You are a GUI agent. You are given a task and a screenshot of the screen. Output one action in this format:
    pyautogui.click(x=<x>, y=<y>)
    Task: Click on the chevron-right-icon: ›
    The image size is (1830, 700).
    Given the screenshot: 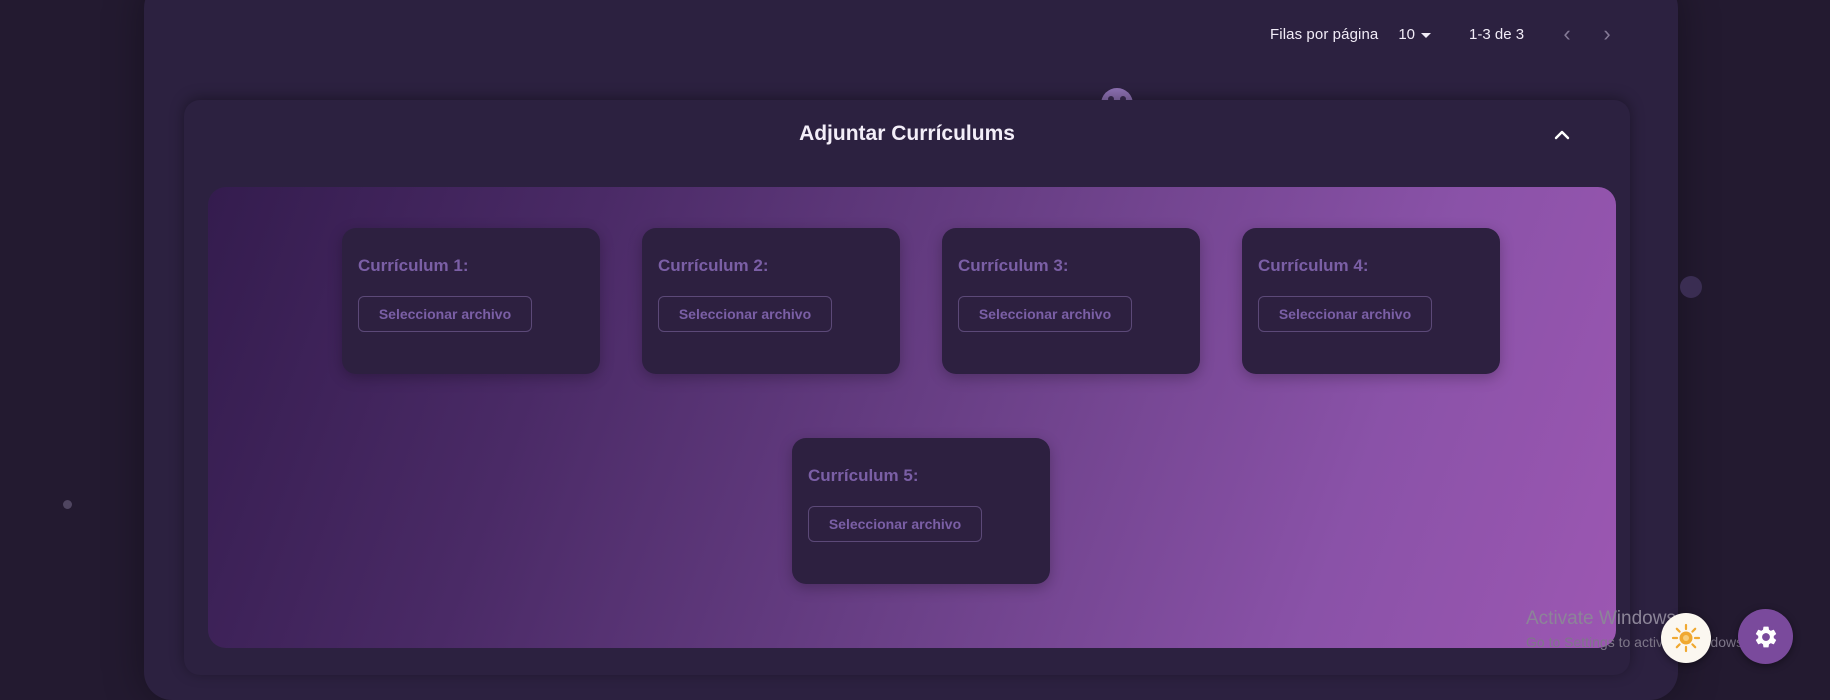 What is the action you would take?
    pyautogui.click(x=1607, y=34)
    